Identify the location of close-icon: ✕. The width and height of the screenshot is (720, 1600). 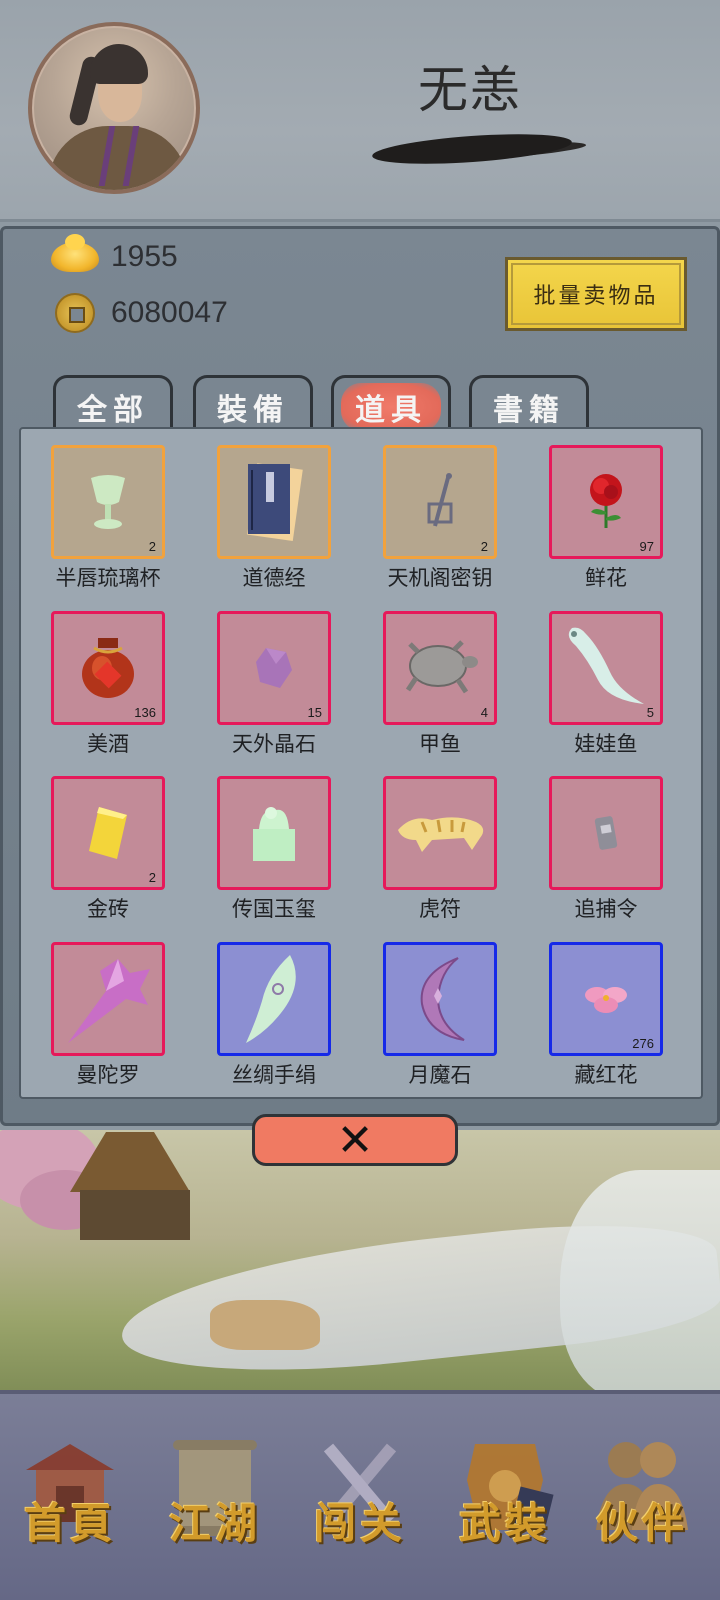
(355, 1140).